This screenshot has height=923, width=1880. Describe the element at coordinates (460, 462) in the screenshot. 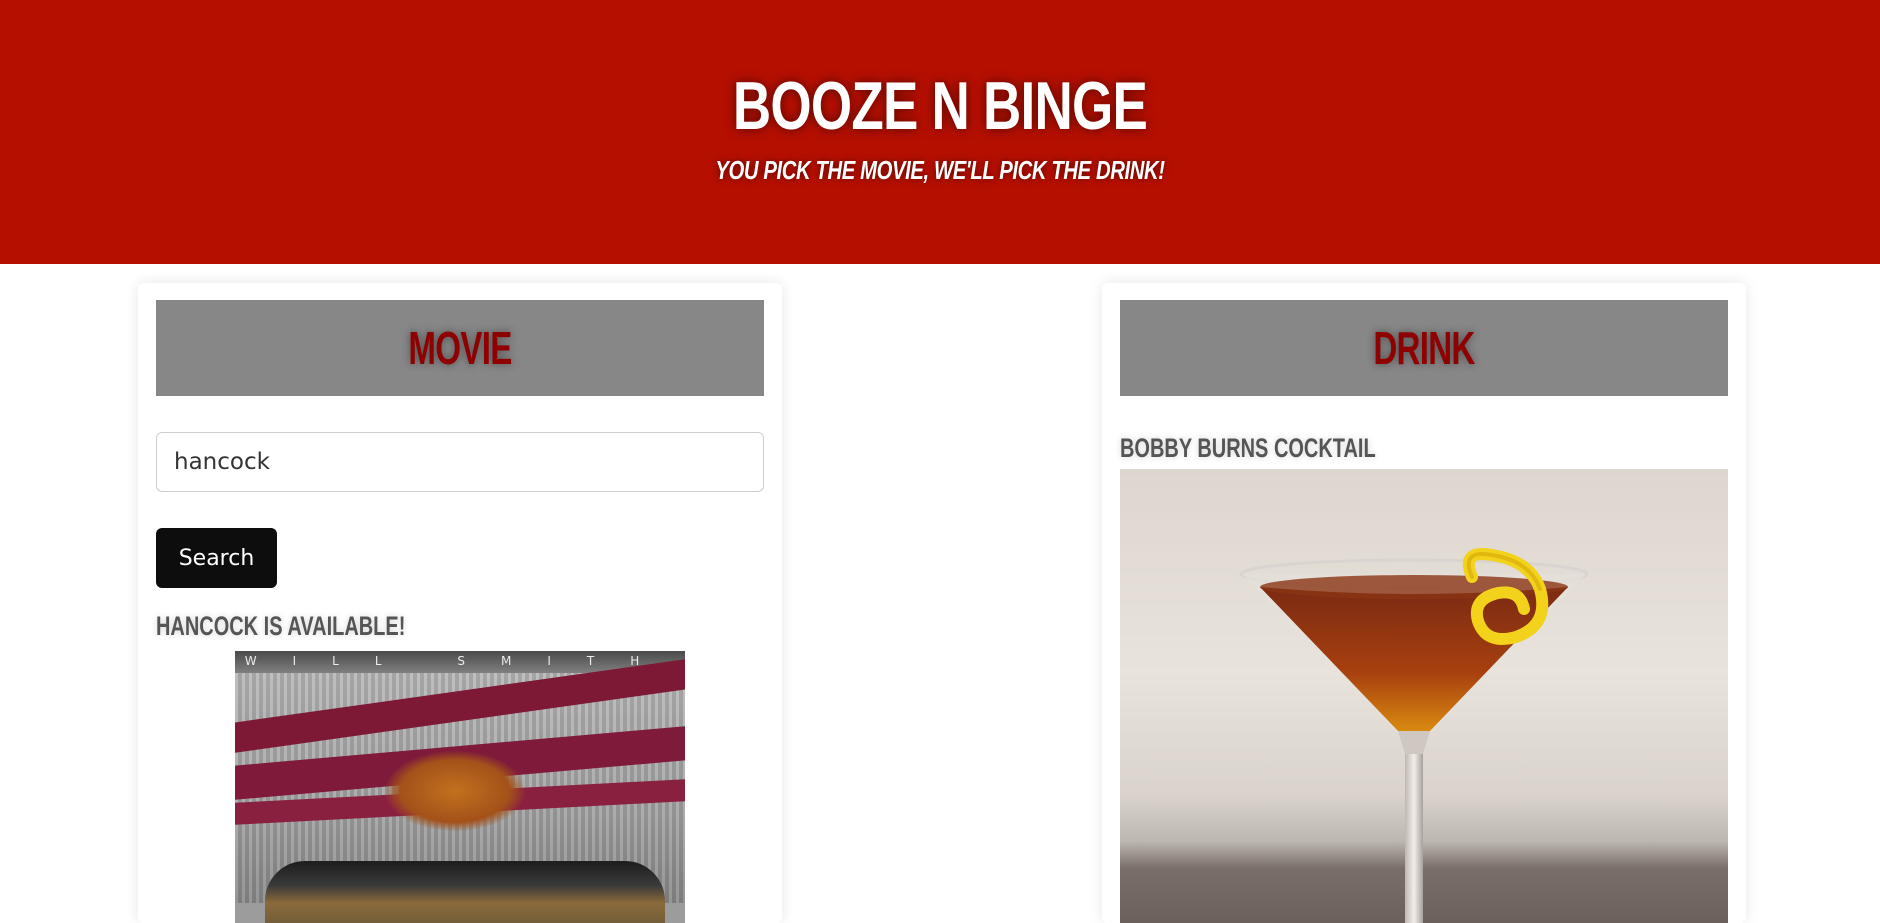

I see `movie-search-input` at that location.